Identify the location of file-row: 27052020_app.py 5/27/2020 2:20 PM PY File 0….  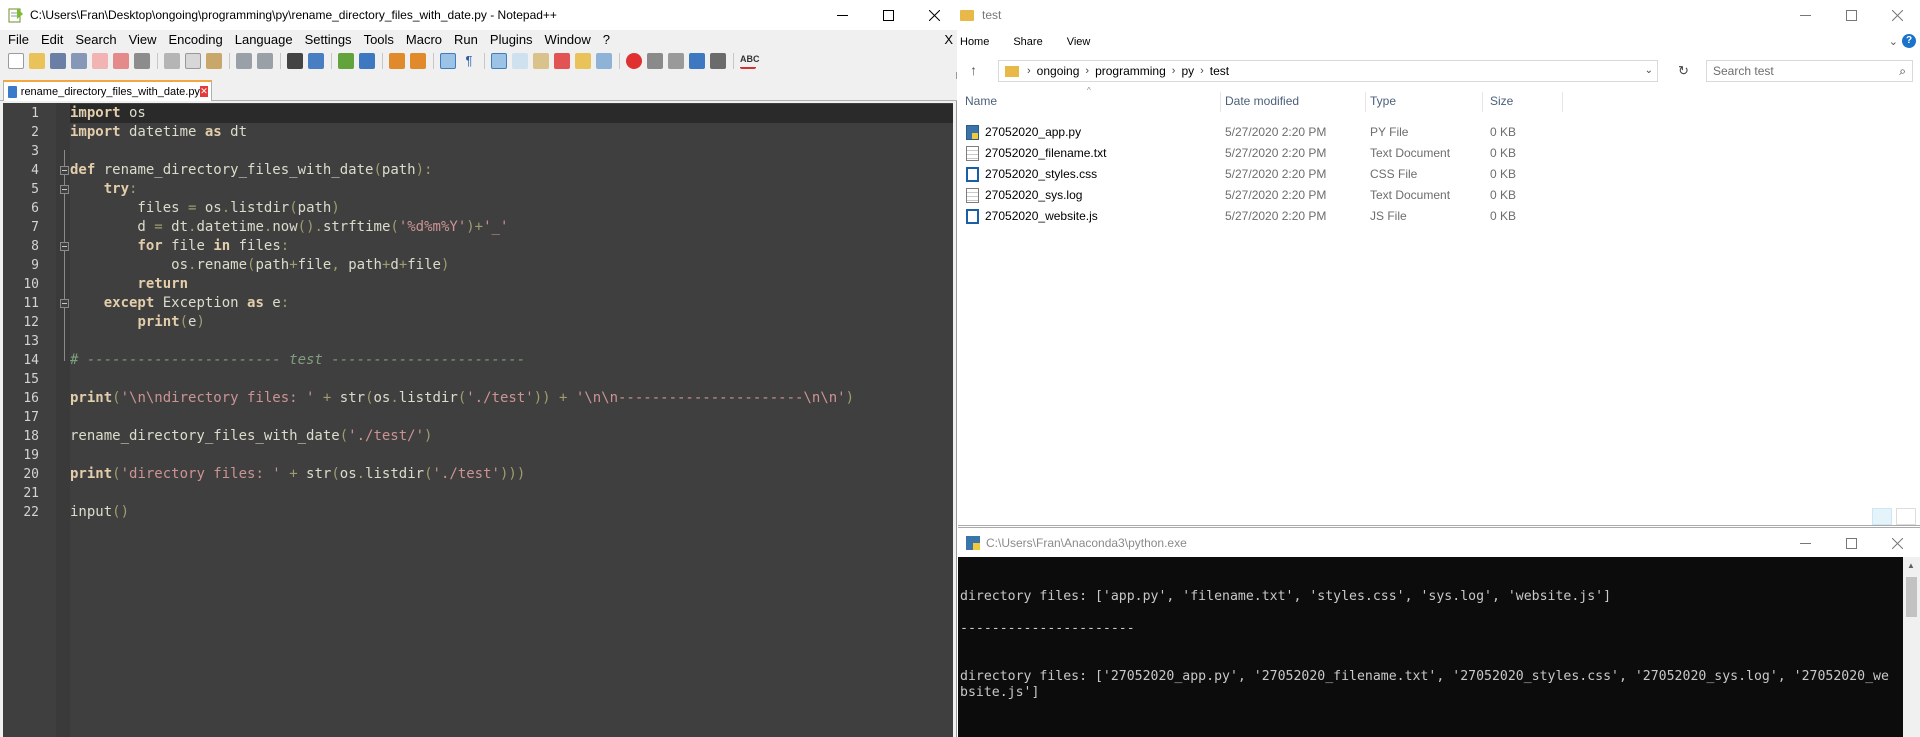
(1439, 132).